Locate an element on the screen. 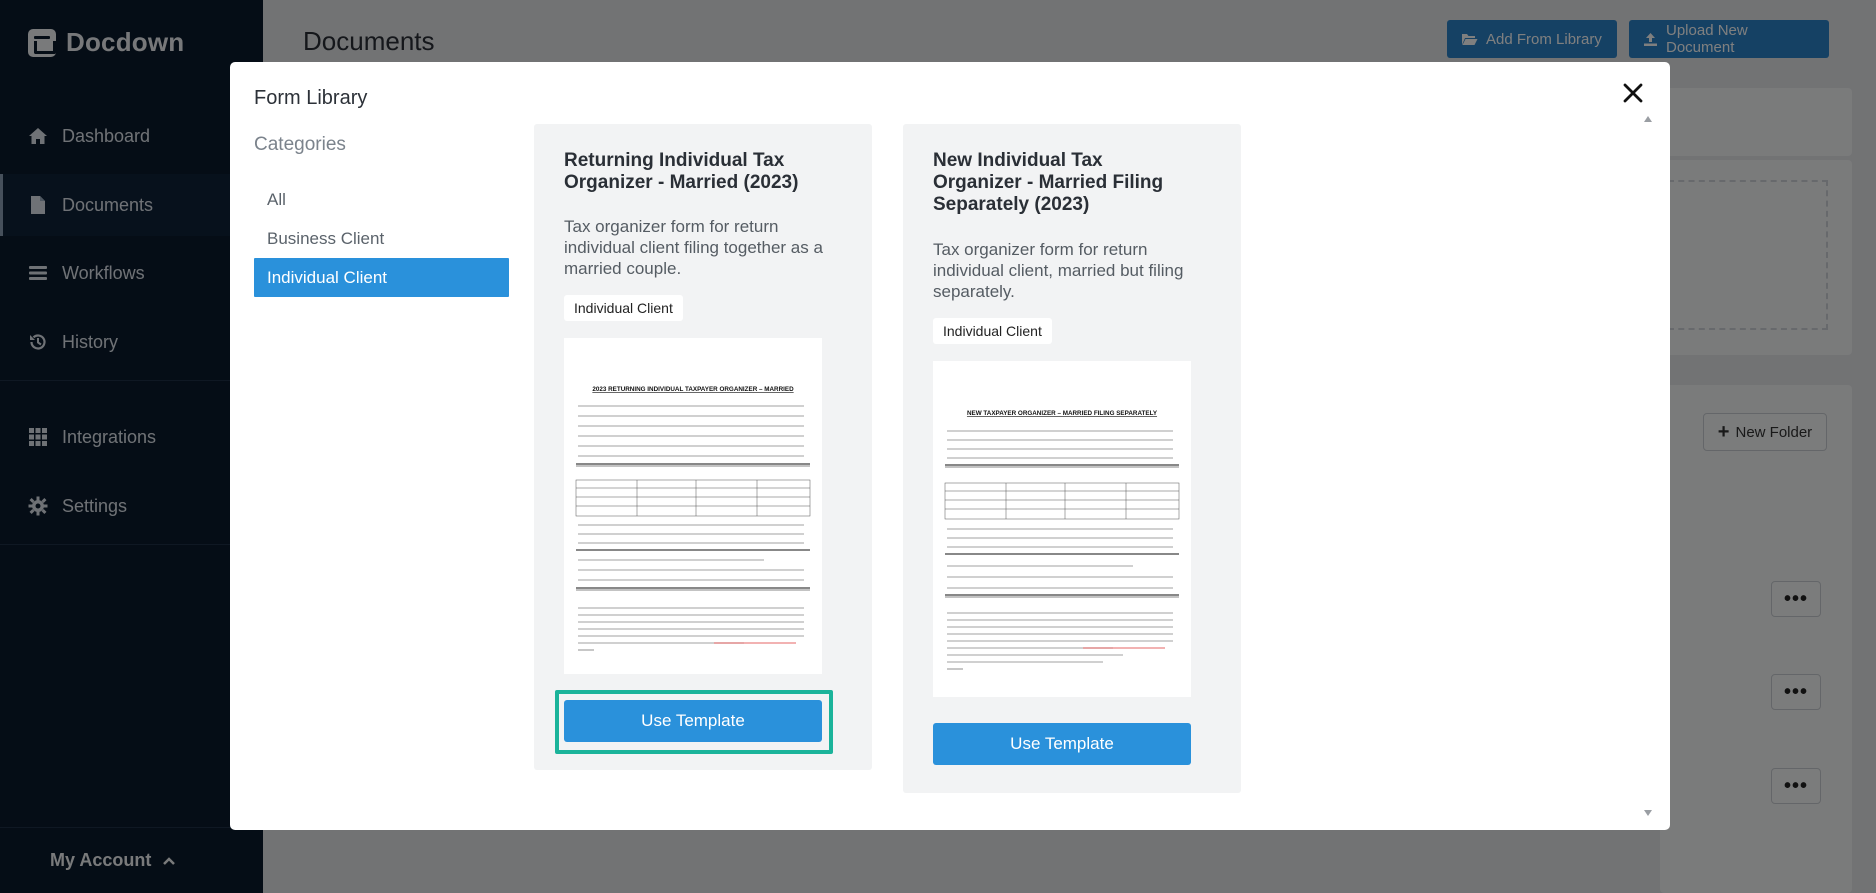 Image resolution: width=1876 pixels, height=893 pixels. categories-title: Categories is located at coordinates (300, 144).